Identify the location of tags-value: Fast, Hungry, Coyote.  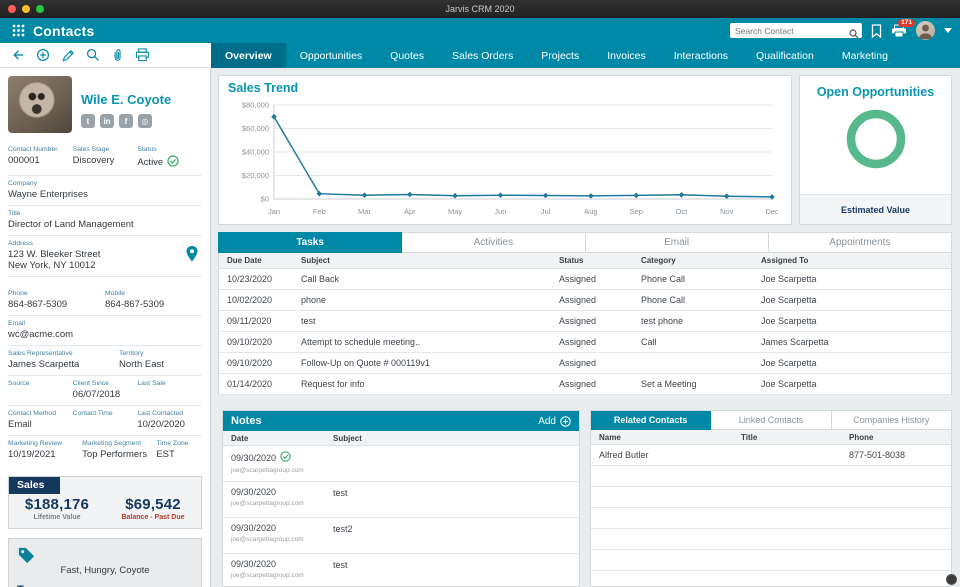
(105, 570).